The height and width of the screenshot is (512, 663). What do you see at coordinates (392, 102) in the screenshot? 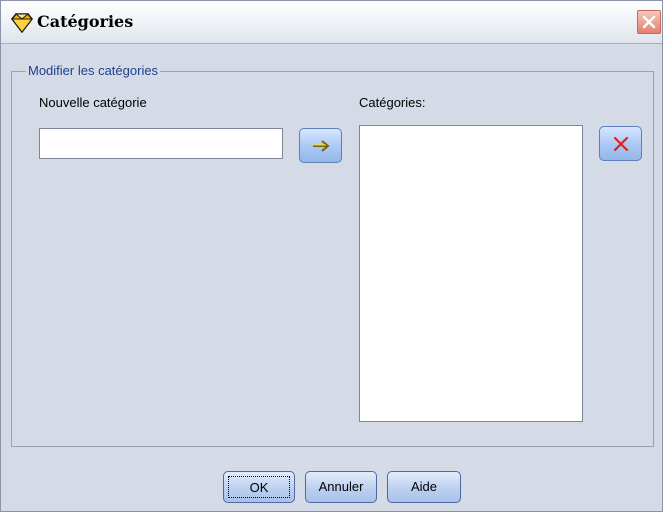
I see `categories-label: Catégories:` at bounding box center [392, 102].